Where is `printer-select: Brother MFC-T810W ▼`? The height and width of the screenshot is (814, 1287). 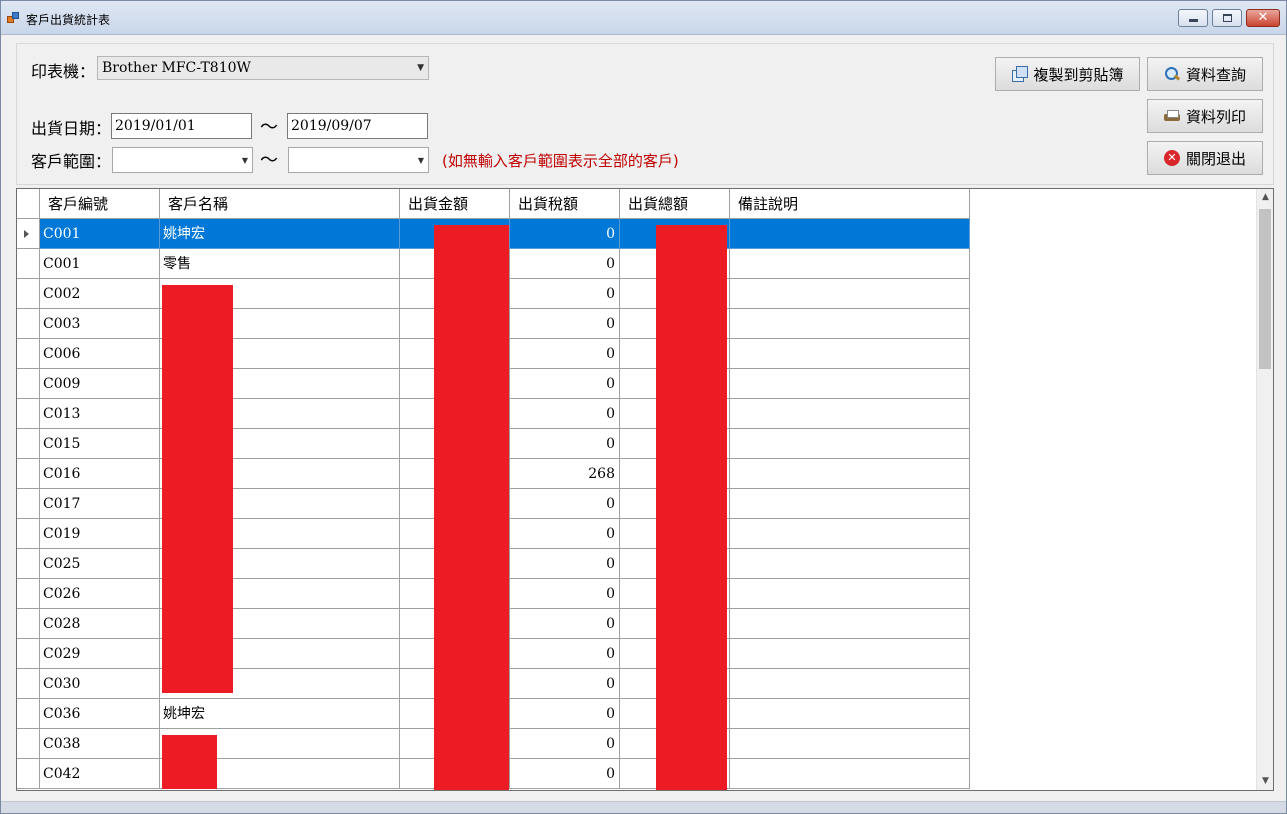 printer-select: Brother MFC-T810W ▼ is located at coordinates (263, 68).